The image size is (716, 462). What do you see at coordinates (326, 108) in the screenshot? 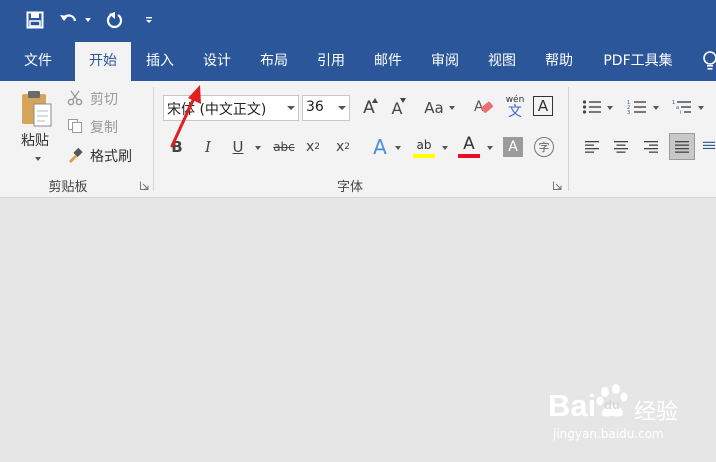
I see `font-size-combo: 36` at bounding box center [326, 108].